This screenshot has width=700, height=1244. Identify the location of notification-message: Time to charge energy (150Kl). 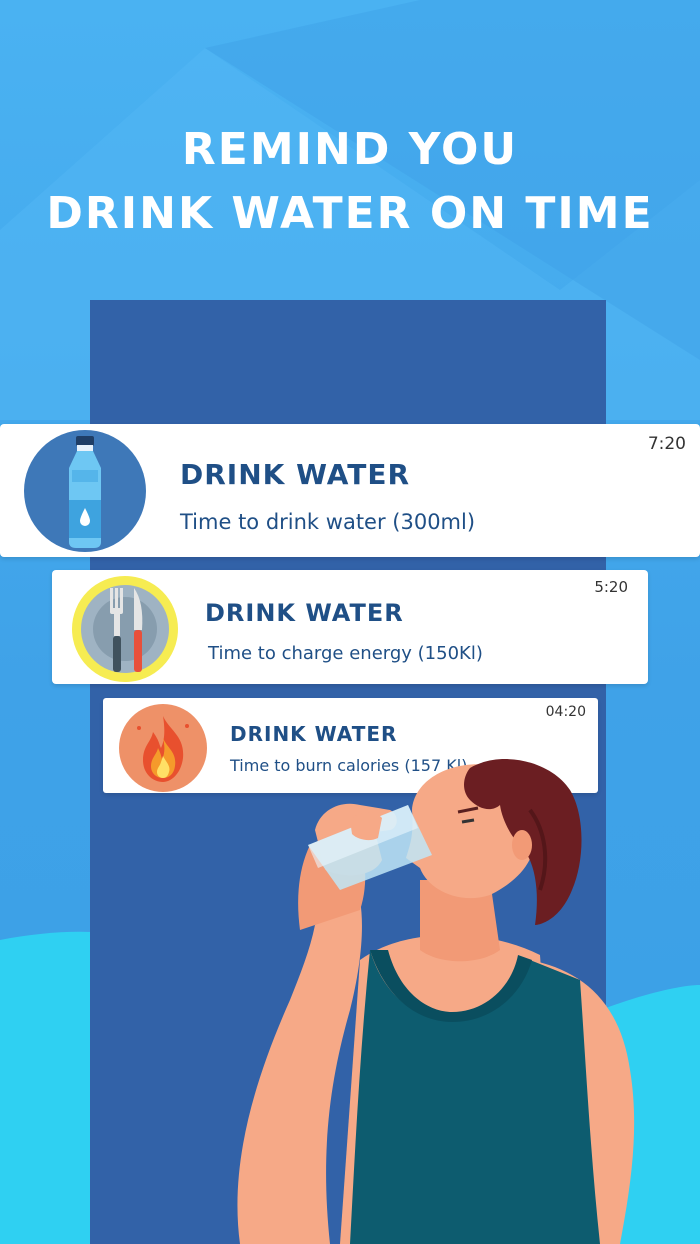
(345, 653).